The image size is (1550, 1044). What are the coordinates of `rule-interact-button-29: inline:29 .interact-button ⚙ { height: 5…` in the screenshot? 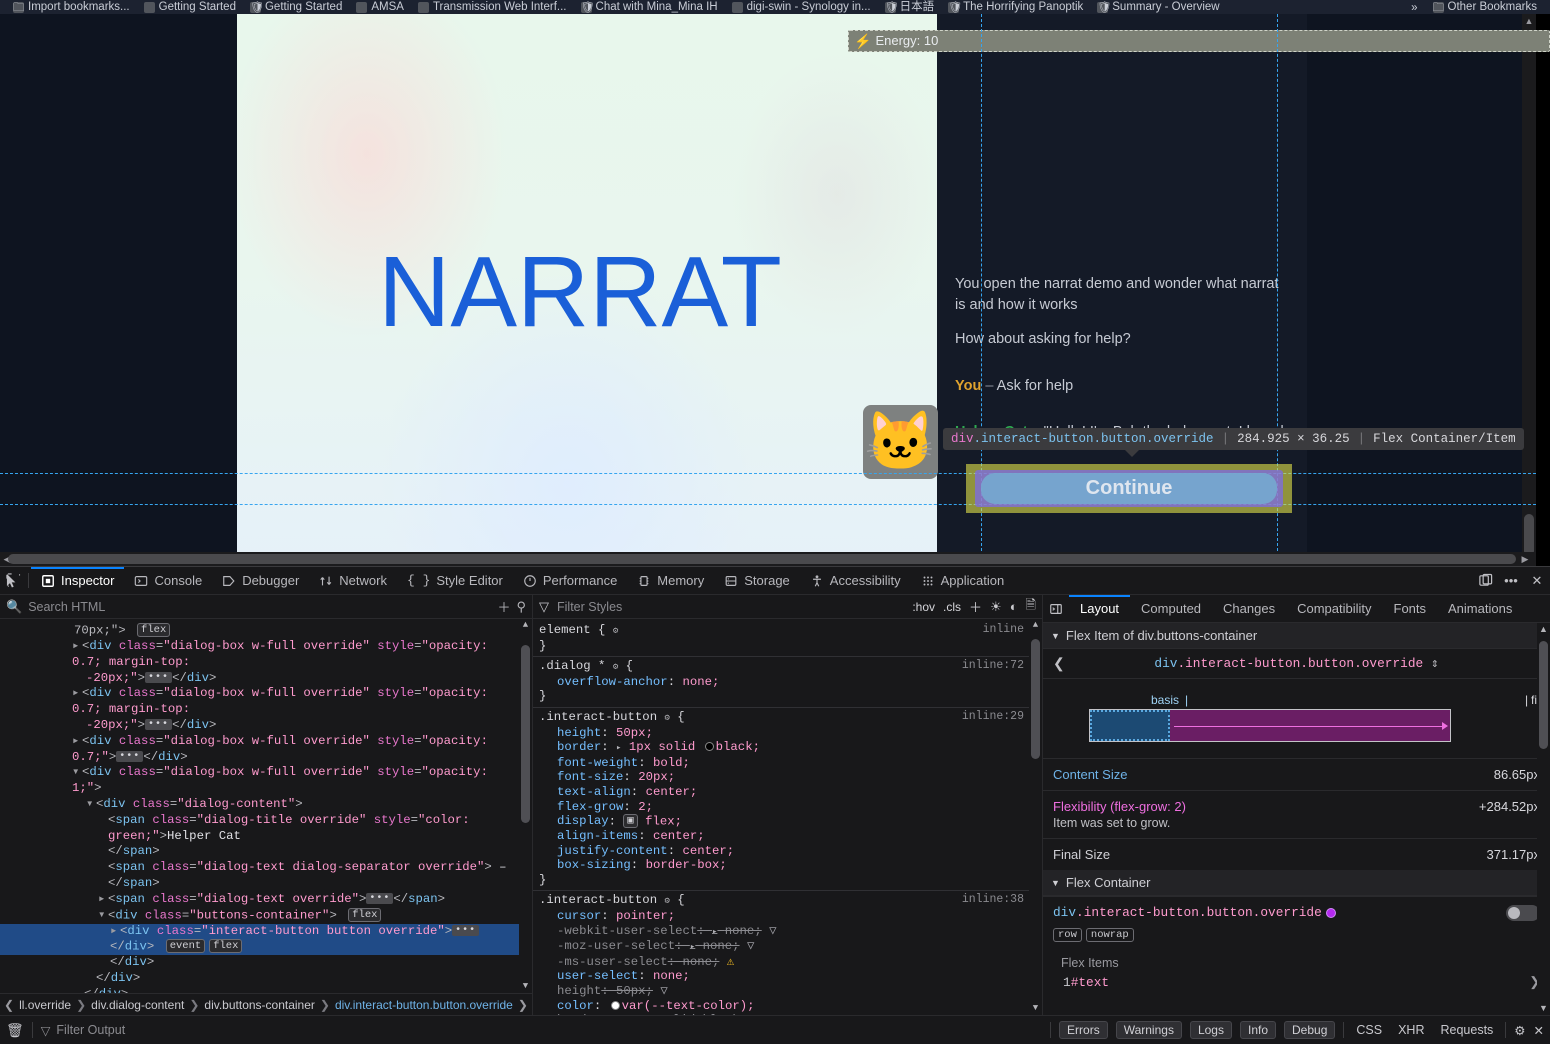 It's located at (787, 800).